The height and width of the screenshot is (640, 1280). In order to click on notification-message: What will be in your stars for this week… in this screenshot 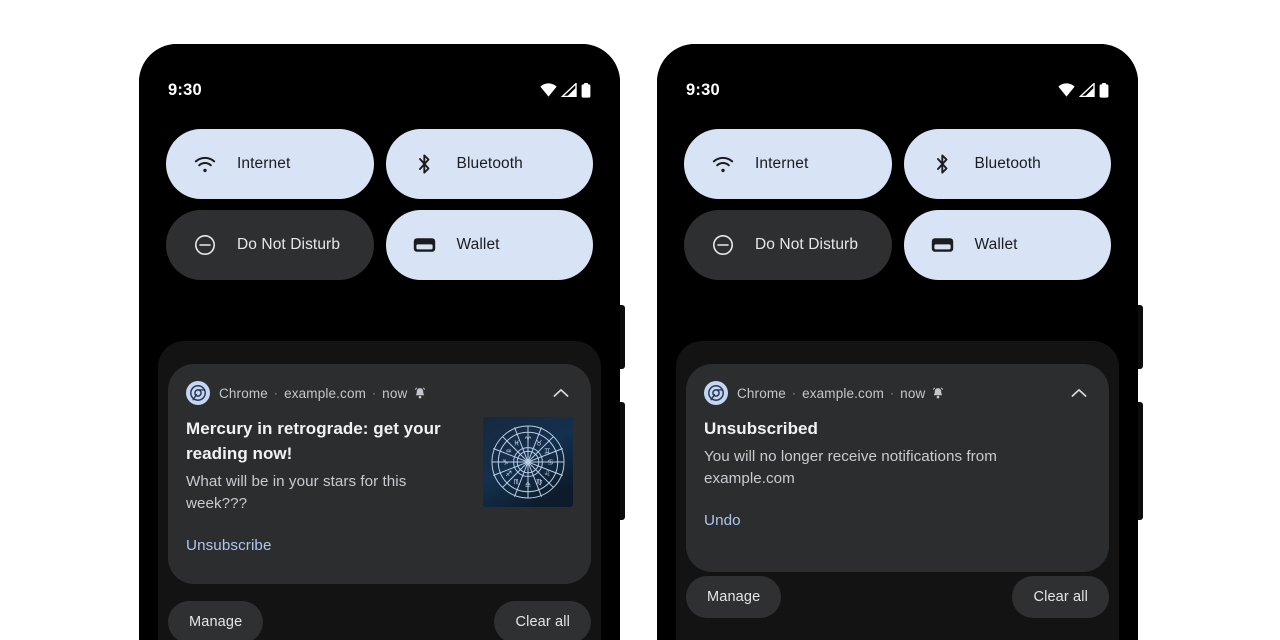, I will do `click(296, 492)`.